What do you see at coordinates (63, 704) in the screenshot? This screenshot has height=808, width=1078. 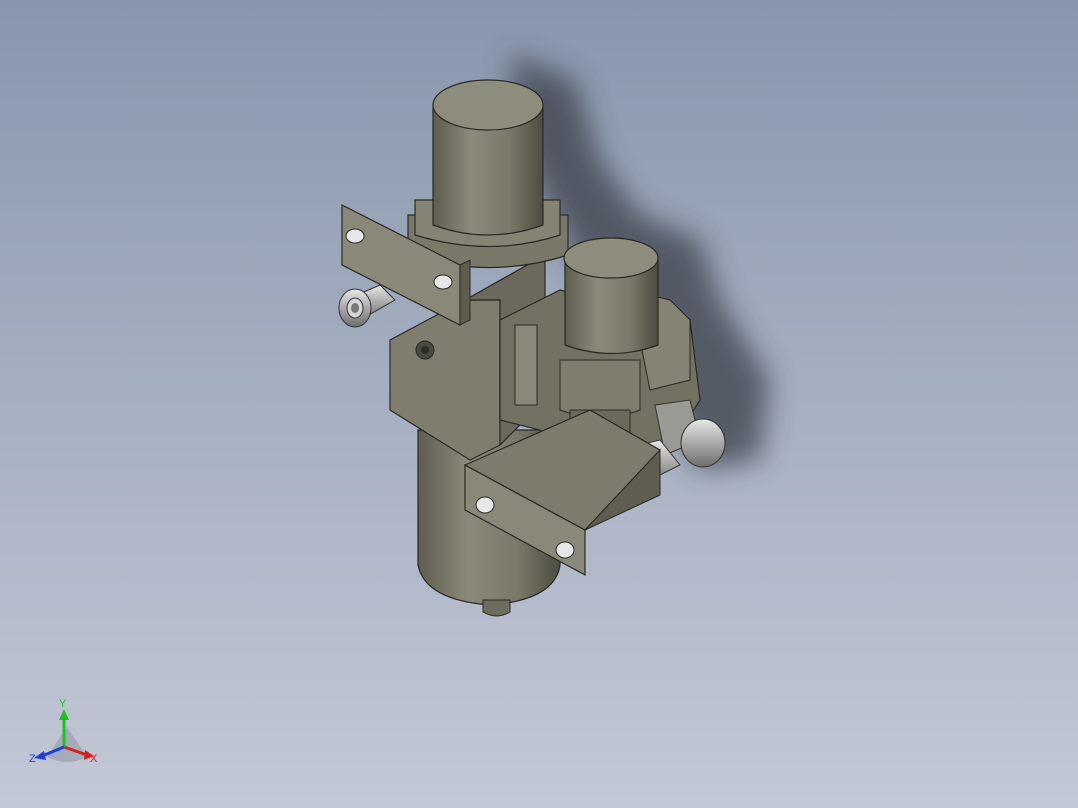 I see `y-axis-label: Y` at bounding box center [63, 704].